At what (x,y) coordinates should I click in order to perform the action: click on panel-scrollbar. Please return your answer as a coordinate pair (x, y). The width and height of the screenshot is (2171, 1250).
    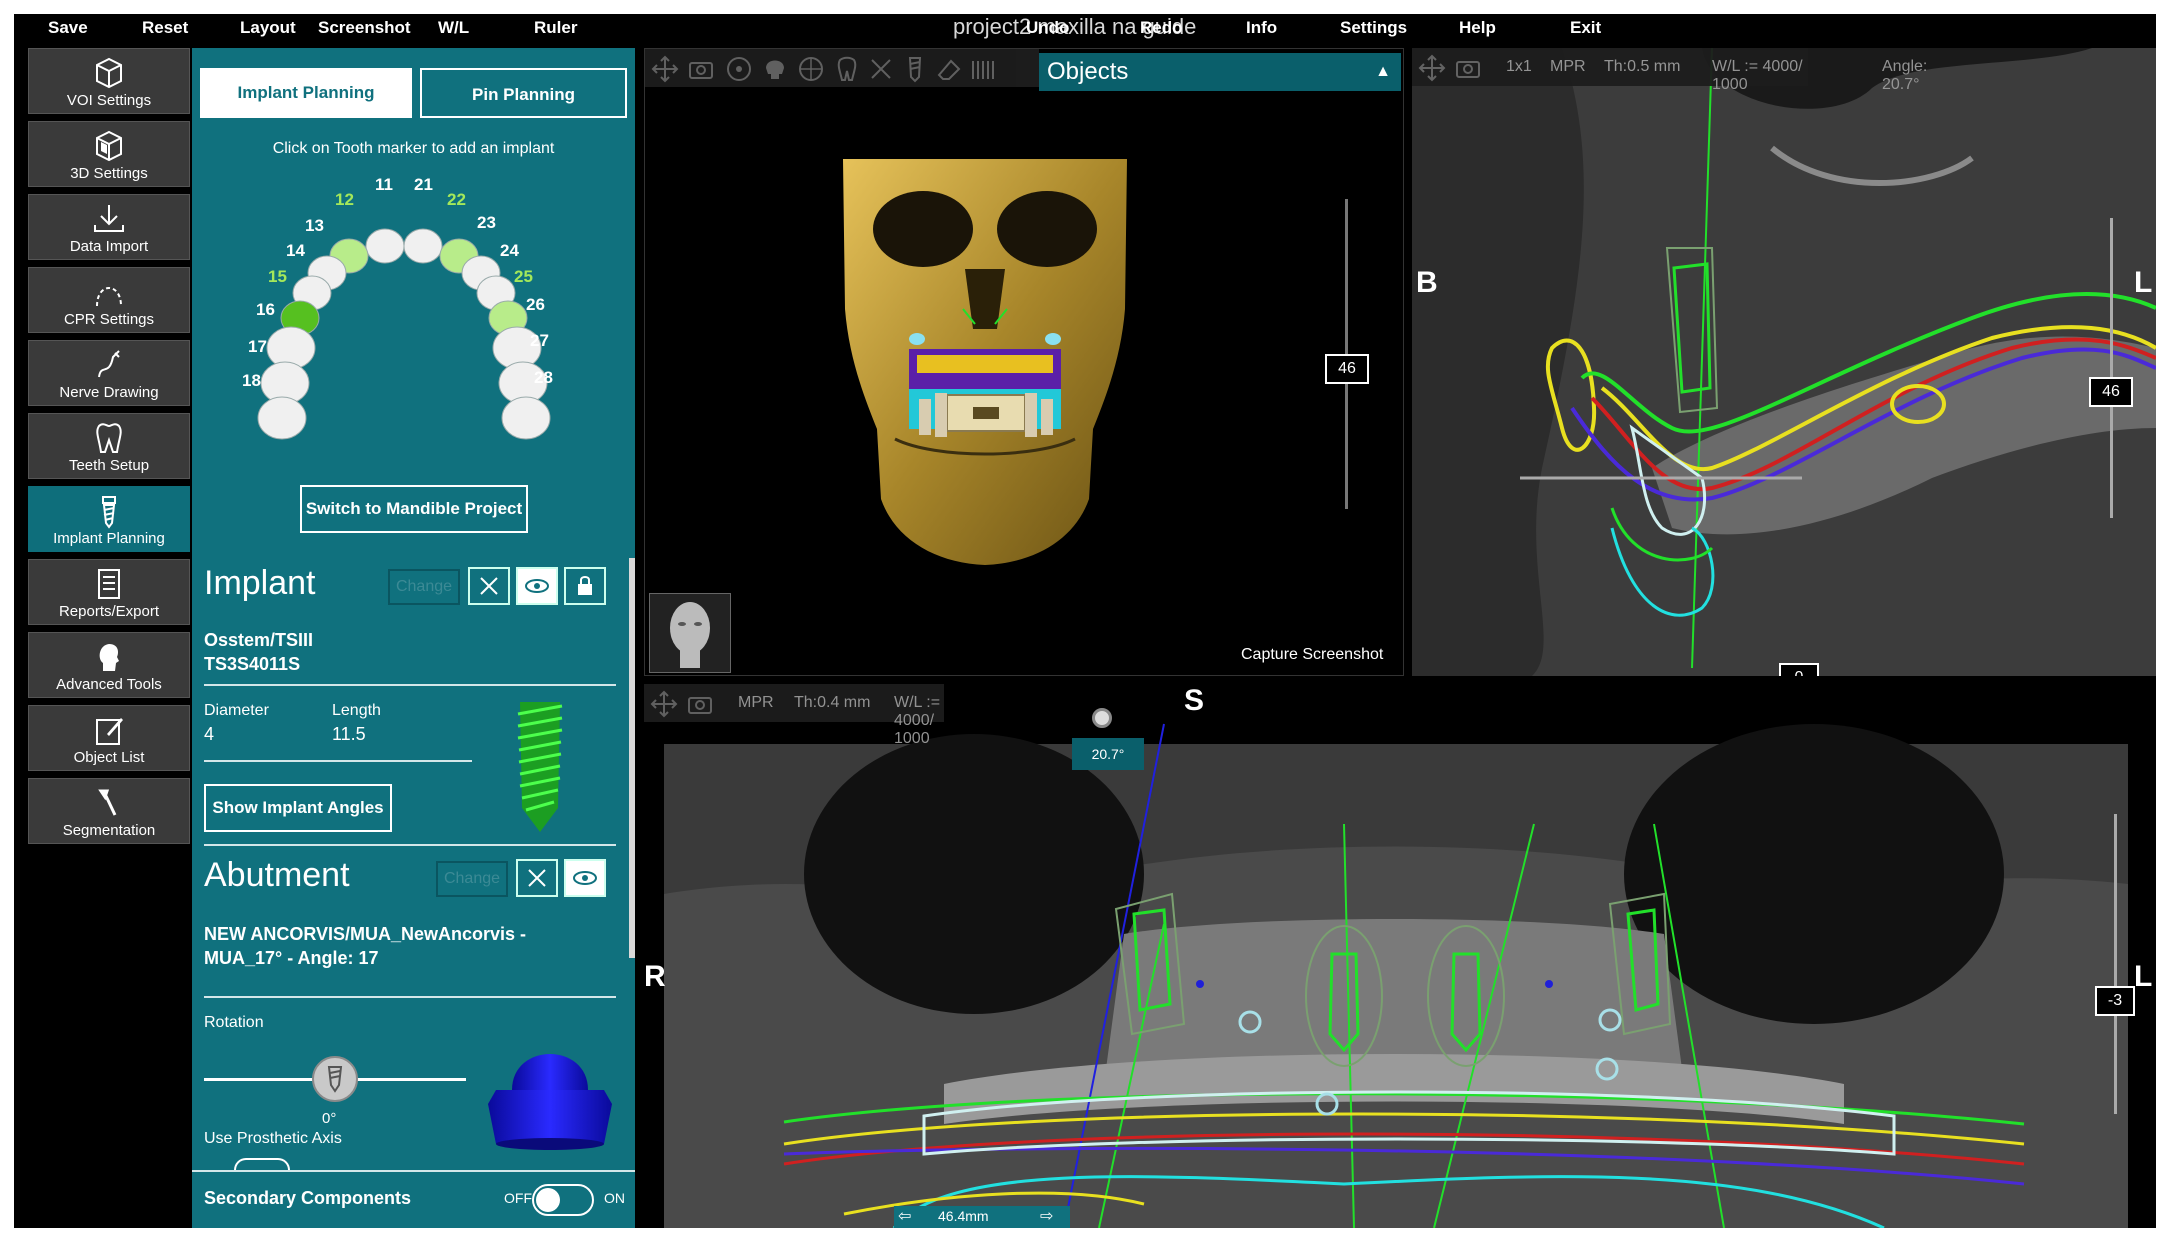
    Looking at the image, I should click on (632, 758).